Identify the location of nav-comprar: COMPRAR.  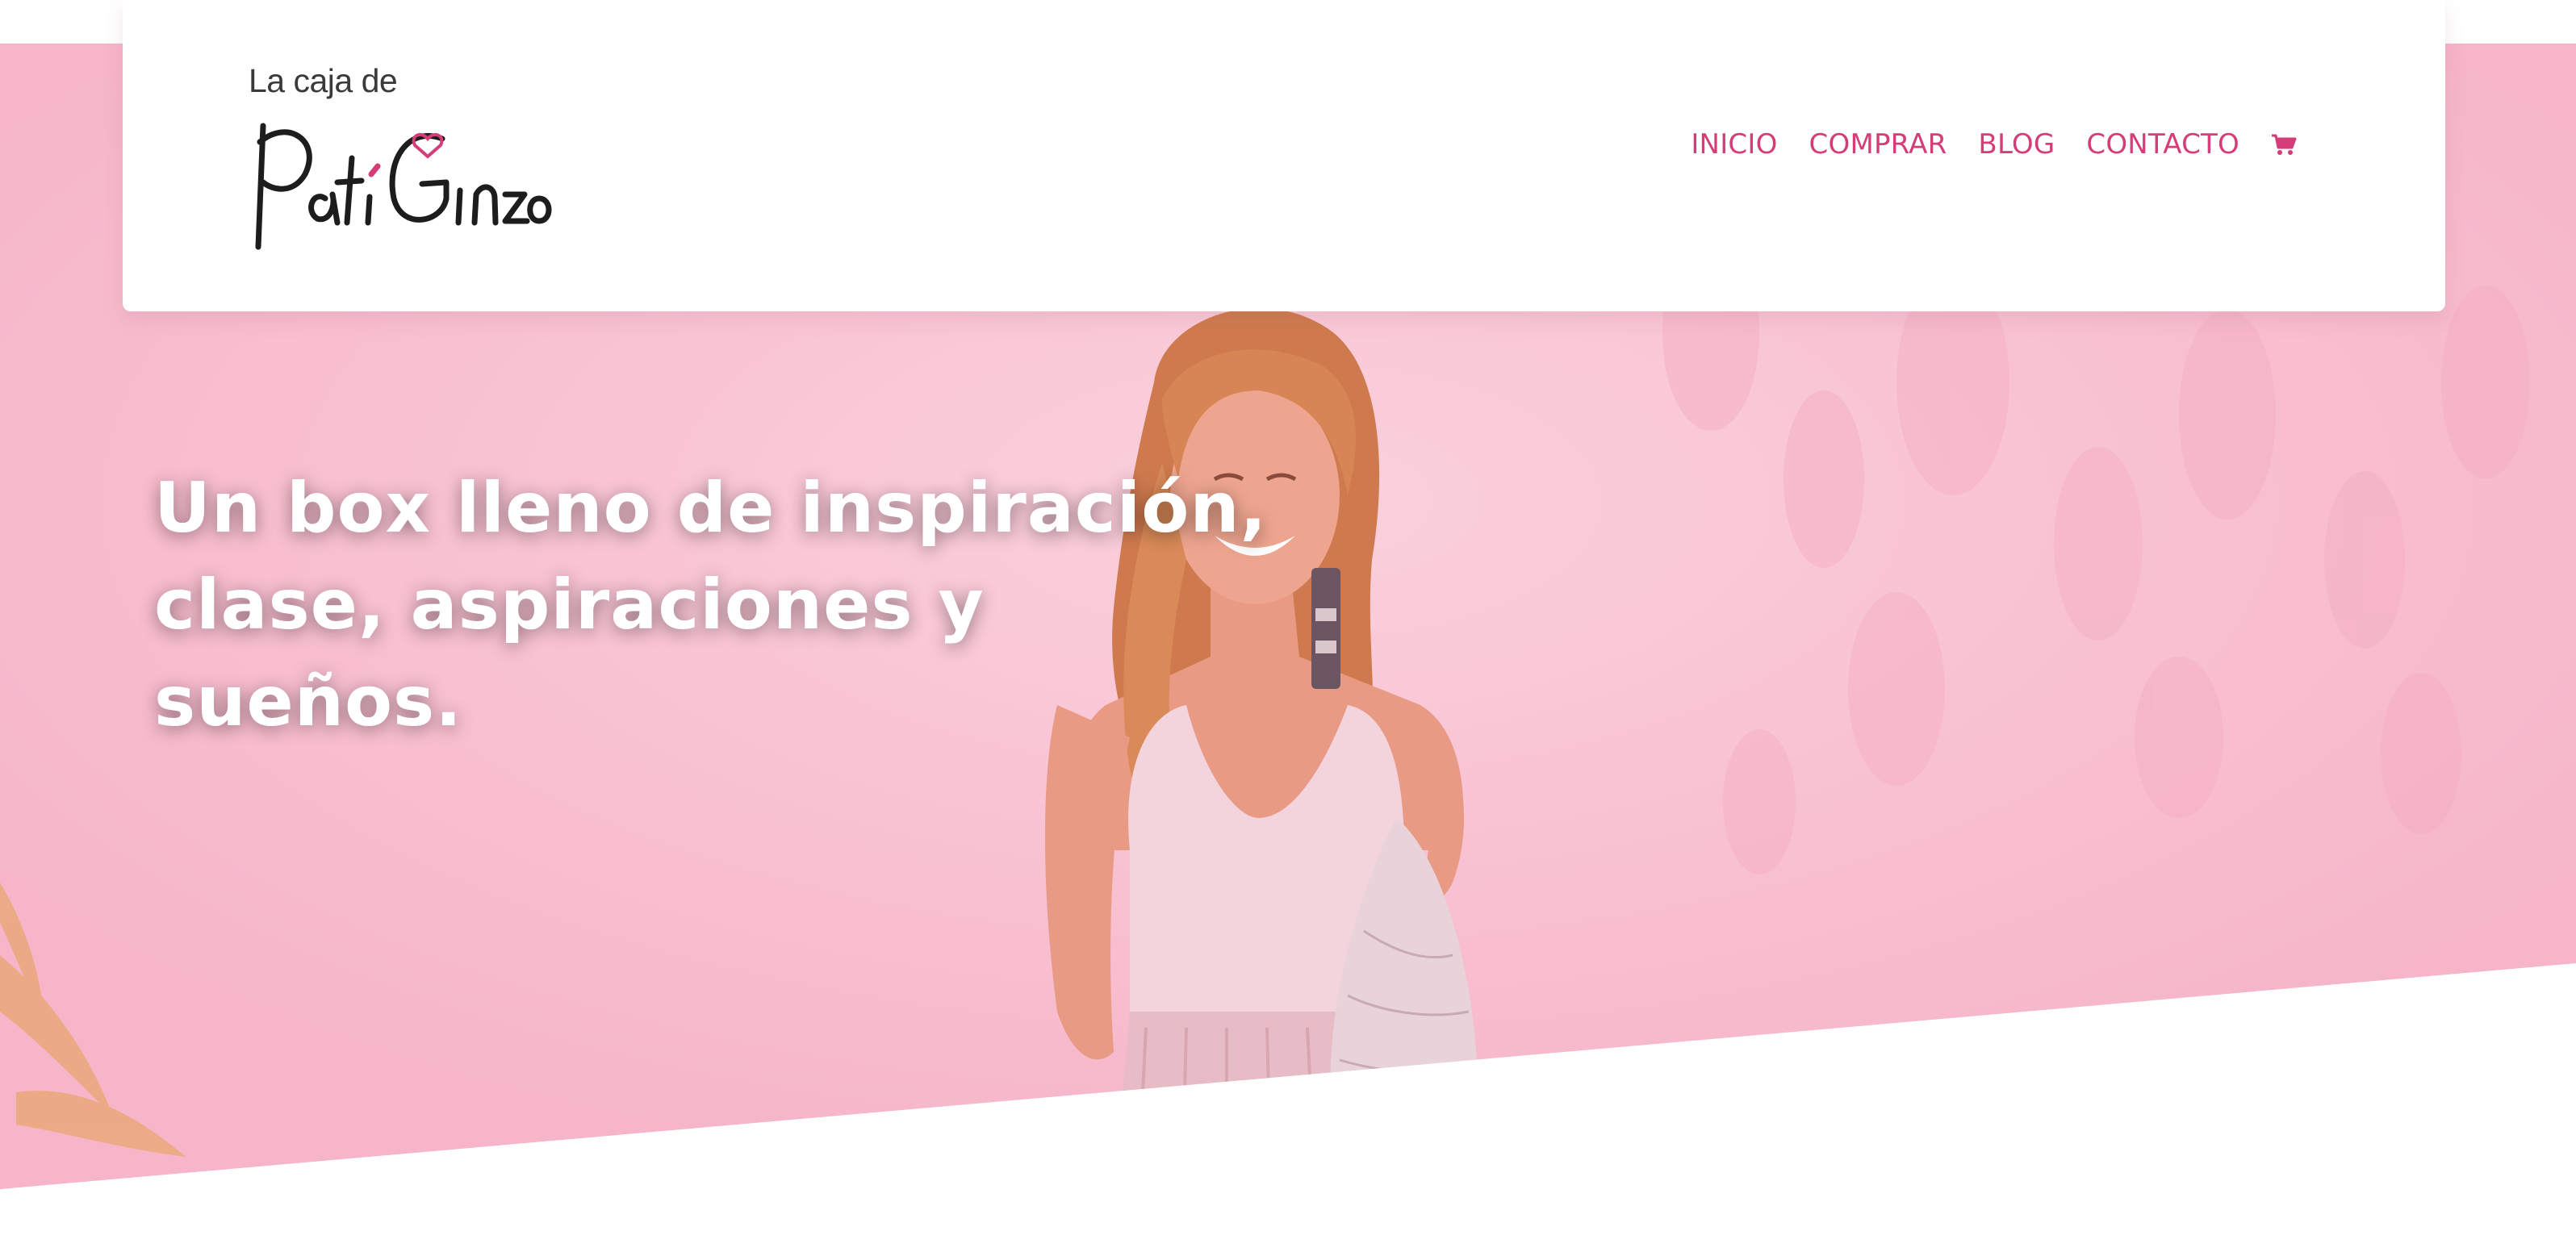
(1878, 144).